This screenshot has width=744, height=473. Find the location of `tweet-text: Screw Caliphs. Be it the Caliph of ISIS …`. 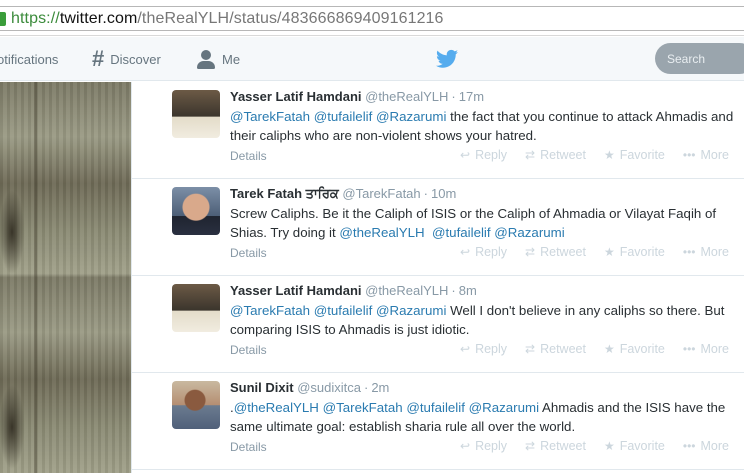

tweet-text: Screw Caliphs. Be it the Caliph of ISIS … is located at coordinates (486, 223).